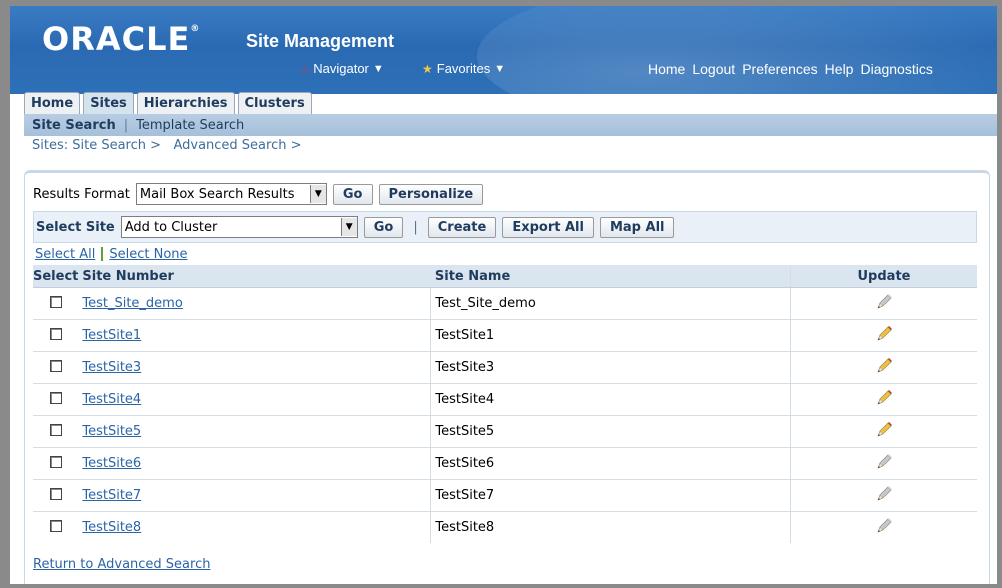 This screenshot has height=588, width=1002. Describe the element at coordinates (254, 431) in the screenshot. I see `site-number-cell: TestSite5` at that location.